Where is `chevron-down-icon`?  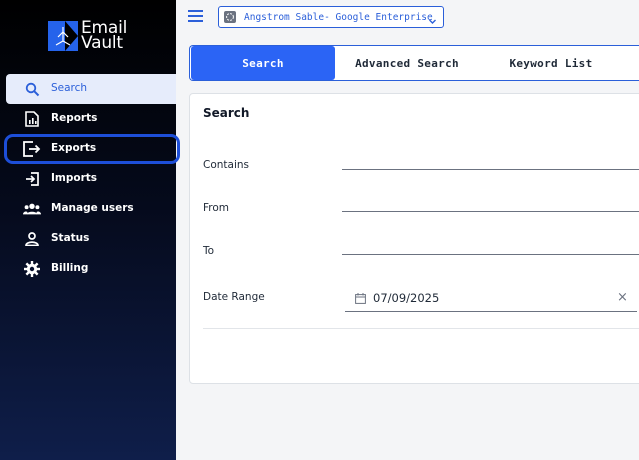
chevron-down-icon is located at coordinates (432, 20).